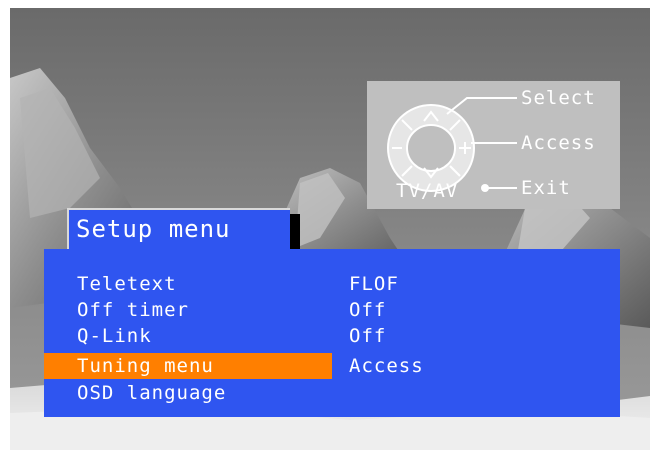 The width and height of the screenshot is (658, 455). I want to click on select-label: Select, so click(558, 98).